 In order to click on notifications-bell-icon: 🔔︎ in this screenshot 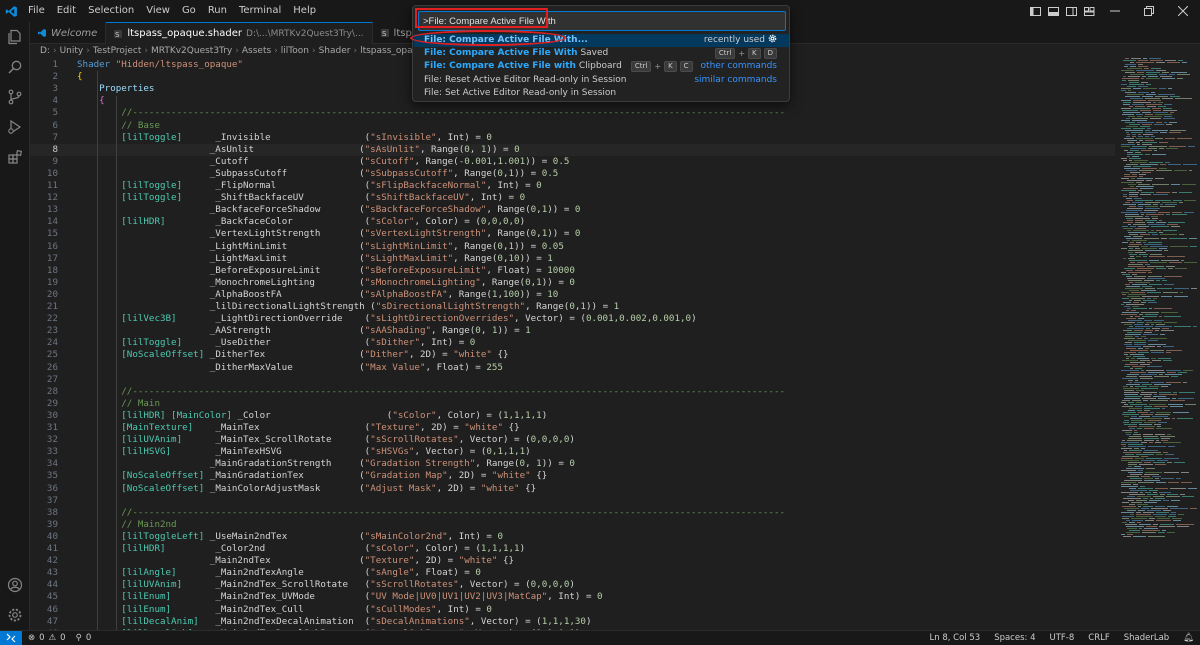, I will do `click(1188, 638)`.